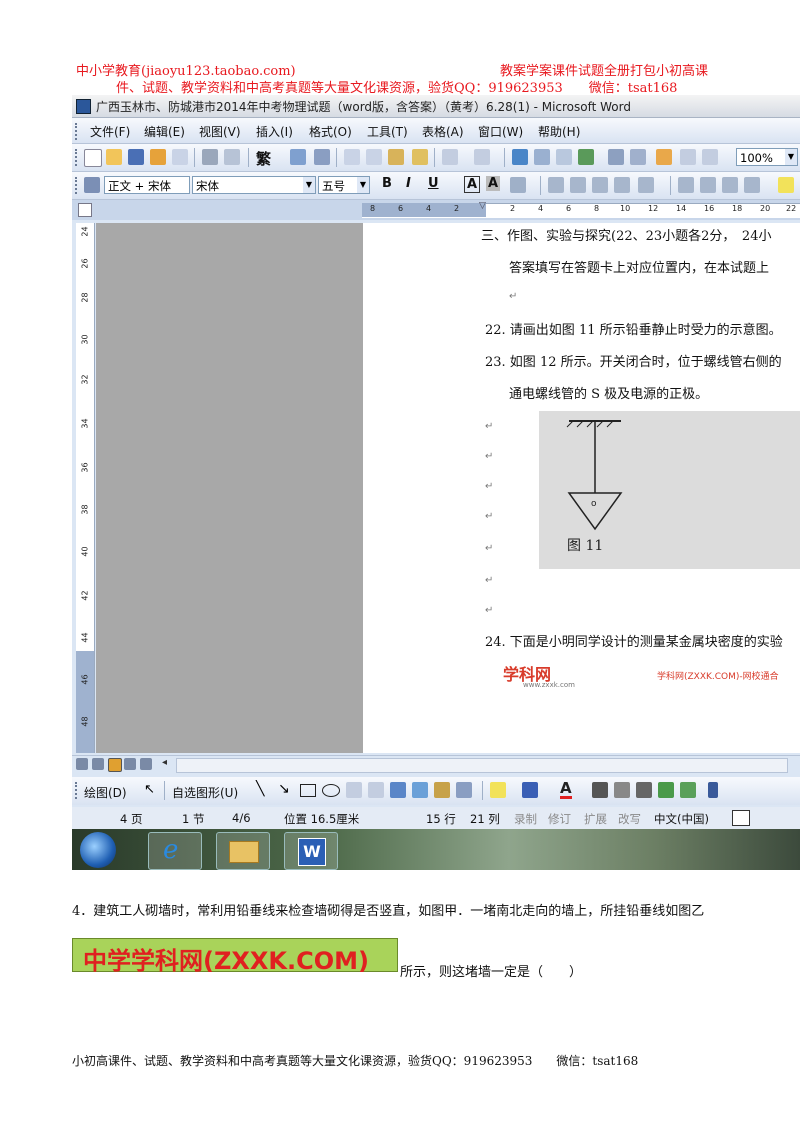 The image size is (800, 1132). Describe the element at coordinates (164, 762) in the screenshot. I see `scroll-left-icon: ◂` at that location.